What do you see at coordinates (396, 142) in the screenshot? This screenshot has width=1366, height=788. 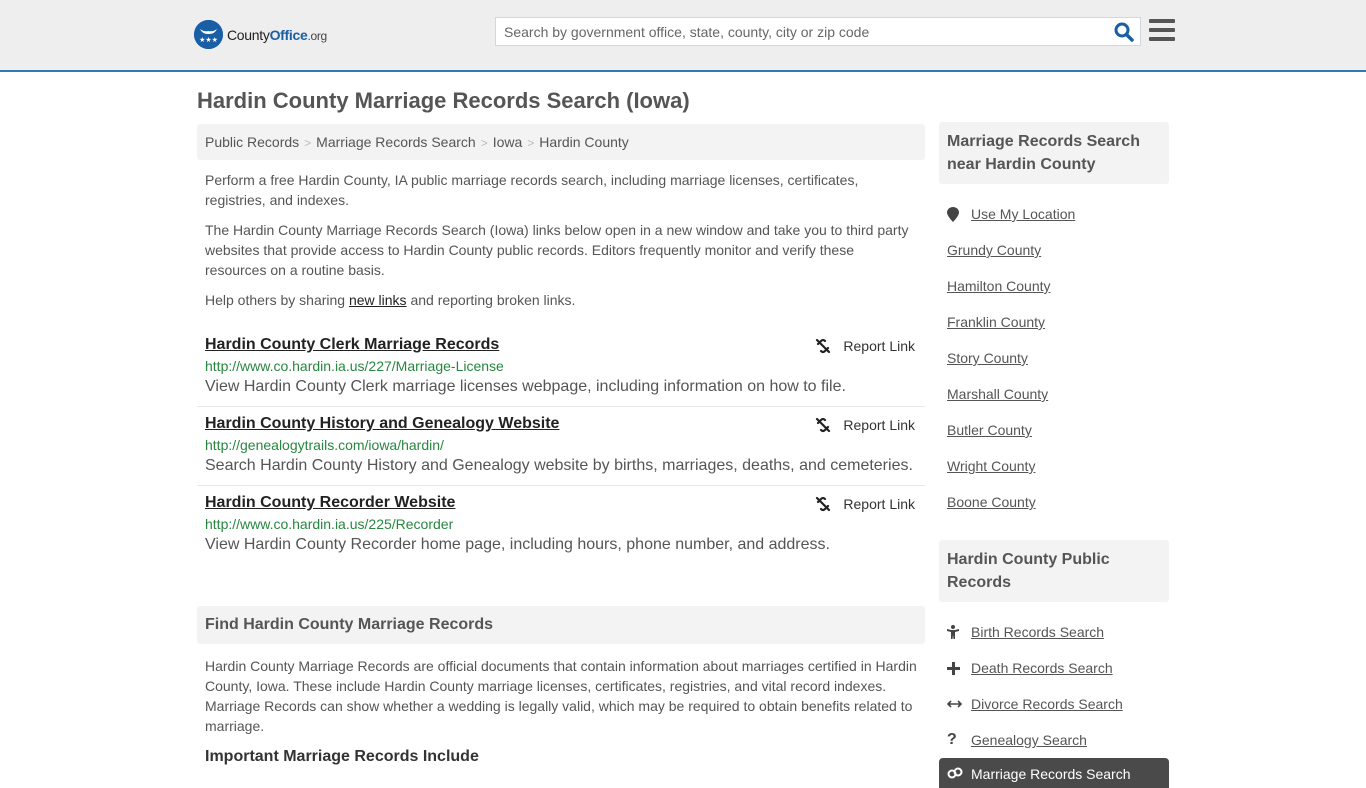 I see `breadcrumb-marriage-records-search: Marriage Records Search` at bounding box center [396, 142].